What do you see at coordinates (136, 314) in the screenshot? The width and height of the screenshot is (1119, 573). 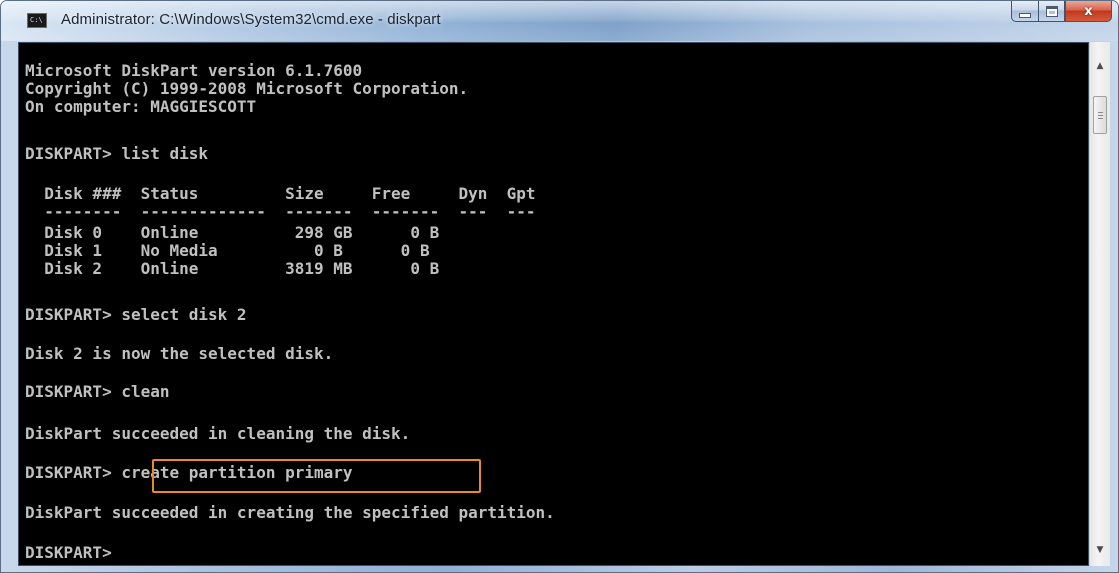 I see `console-line: DISKPART> select disk 2` at bounding box center [136, 314].